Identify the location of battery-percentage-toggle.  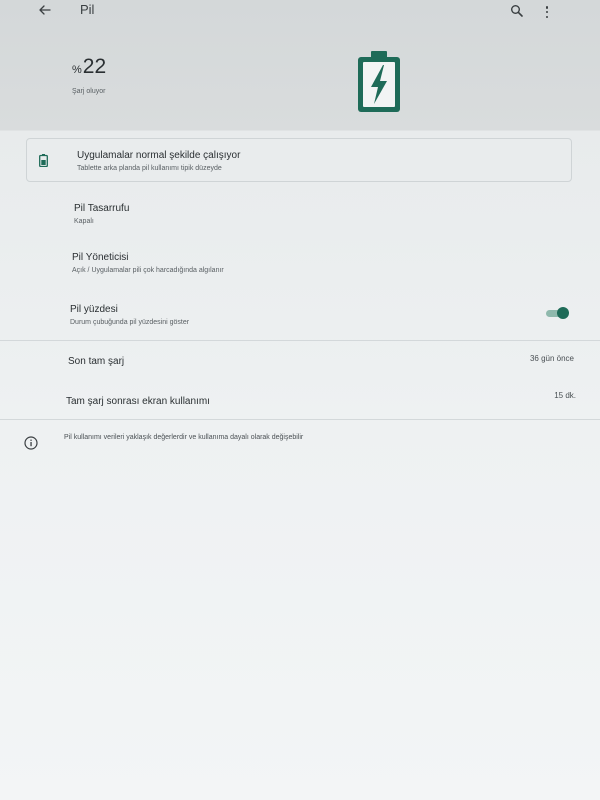
(557, 313).